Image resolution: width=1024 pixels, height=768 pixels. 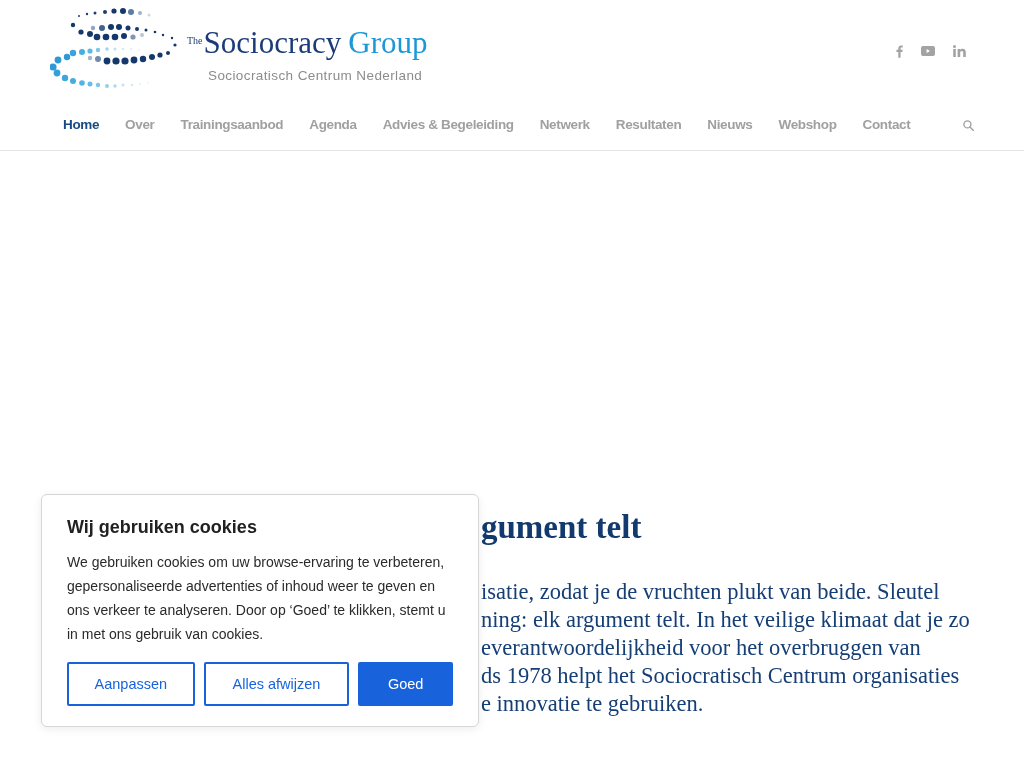 What do you see at coordinates (730, 125) in the screenshot?
I see `nav-link: Nieuws` at bounding box center [730, 125].